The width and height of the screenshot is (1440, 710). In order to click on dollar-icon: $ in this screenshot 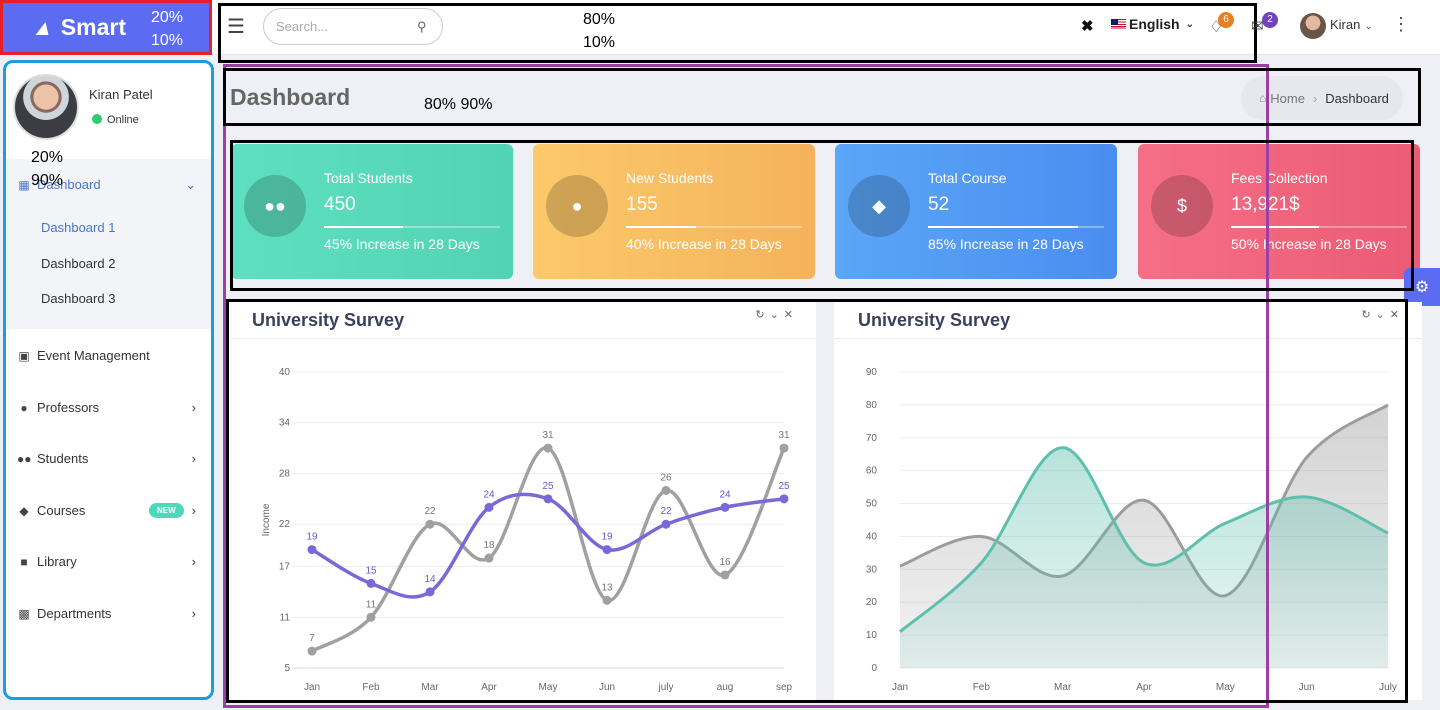, I will do `click(1182, 206)`.